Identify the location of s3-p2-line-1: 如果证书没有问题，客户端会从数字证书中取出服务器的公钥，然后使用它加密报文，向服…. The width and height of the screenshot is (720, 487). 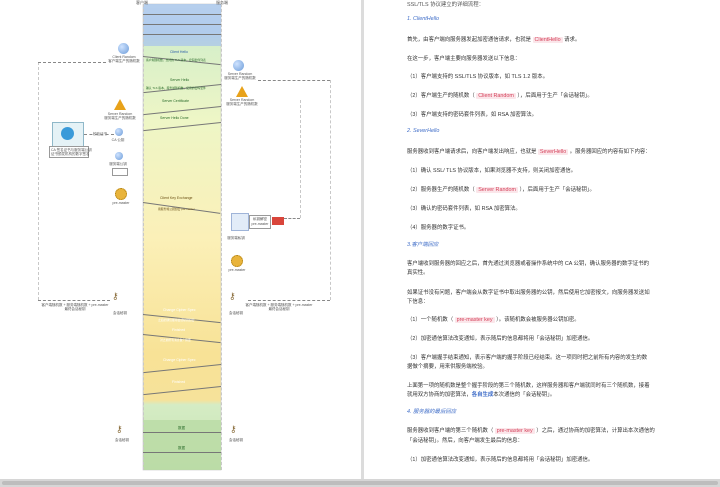
(528, 293).